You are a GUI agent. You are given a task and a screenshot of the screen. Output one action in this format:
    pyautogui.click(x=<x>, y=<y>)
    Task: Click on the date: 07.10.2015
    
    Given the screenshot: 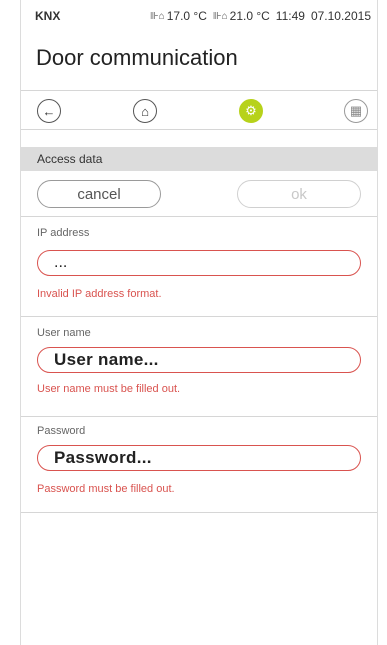 What is the action you would take?
    pyautogui.click(x=340, y=16)
    